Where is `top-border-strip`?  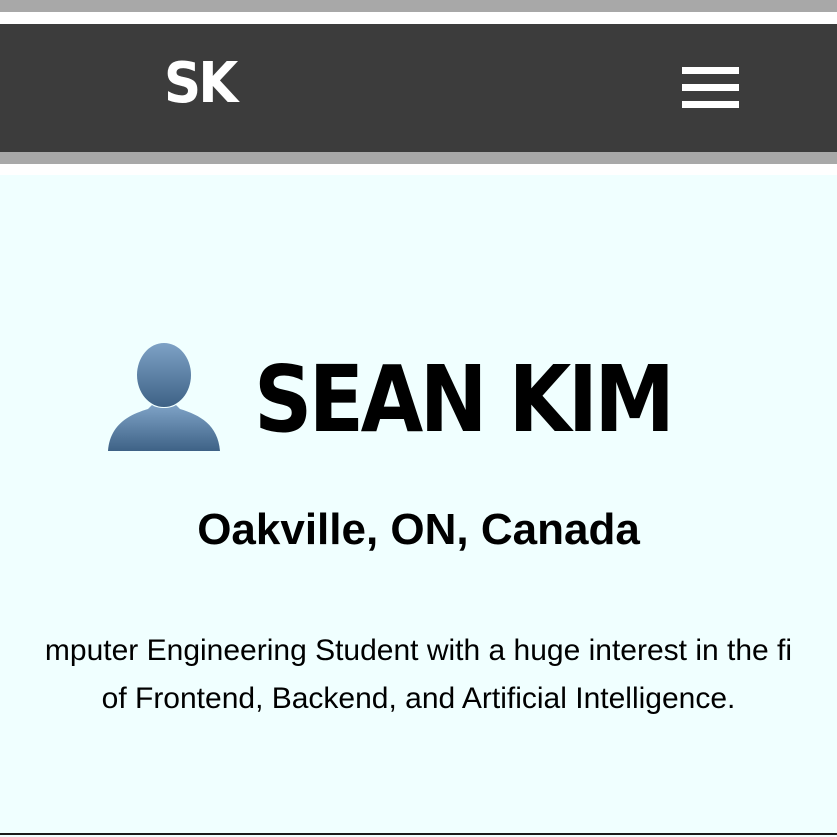
top-border-strip is located at coordinates (418, 6).